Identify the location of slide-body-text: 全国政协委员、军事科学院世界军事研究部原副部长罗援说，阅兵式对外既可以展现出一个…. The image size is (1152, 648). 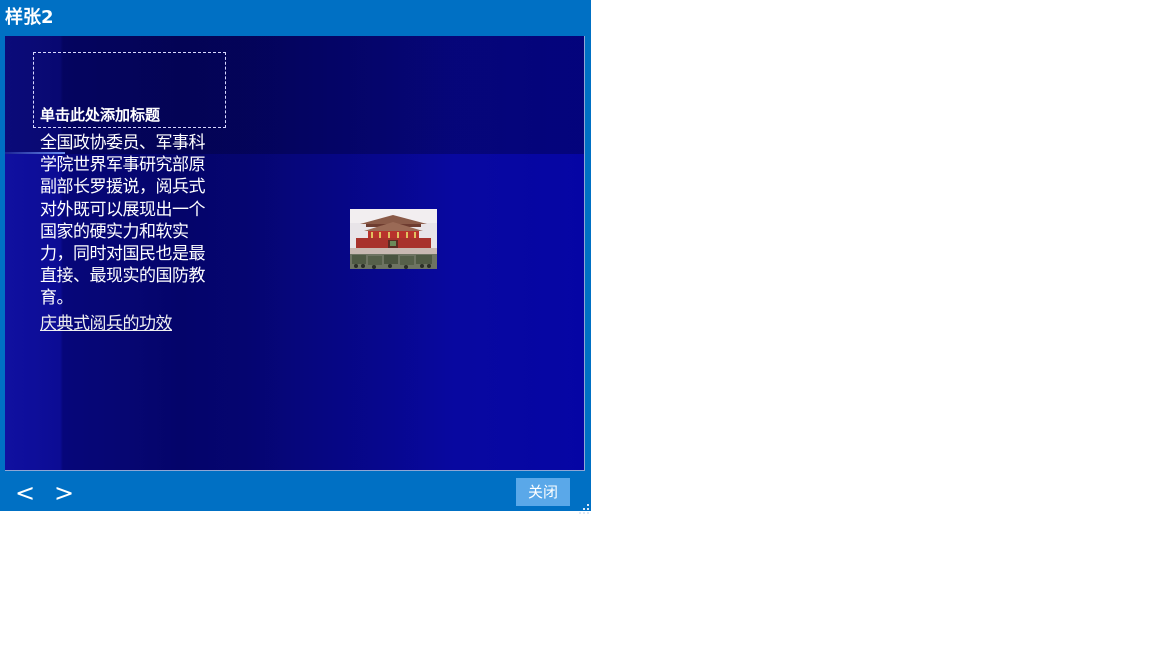
(123, 221).